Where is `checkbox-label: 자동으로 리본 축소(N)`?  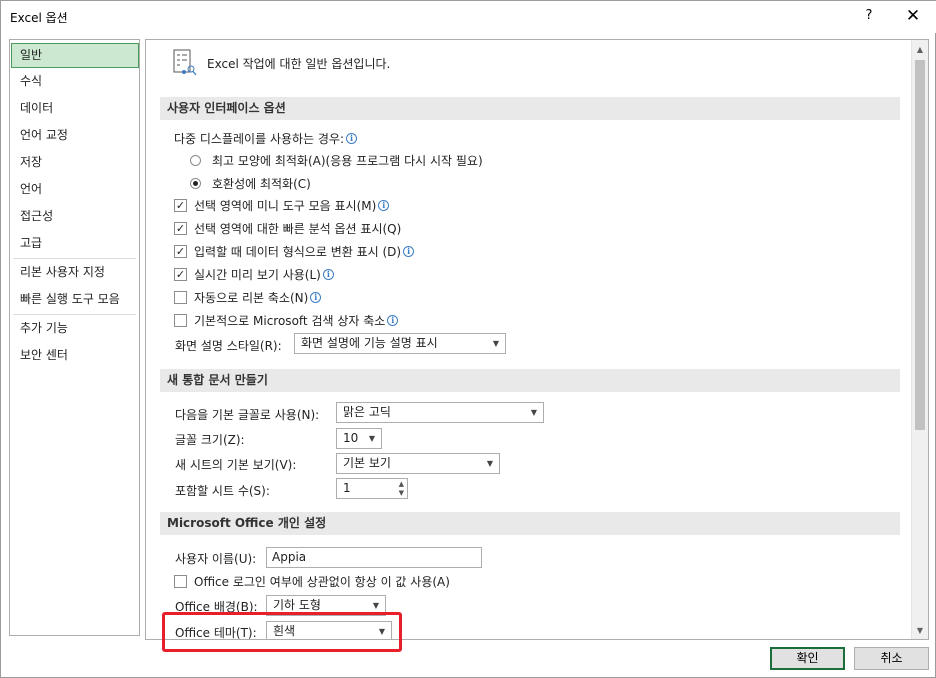 checkbox-label: 자동으로 리본 축소(N) is located at coordinates (251, 298).